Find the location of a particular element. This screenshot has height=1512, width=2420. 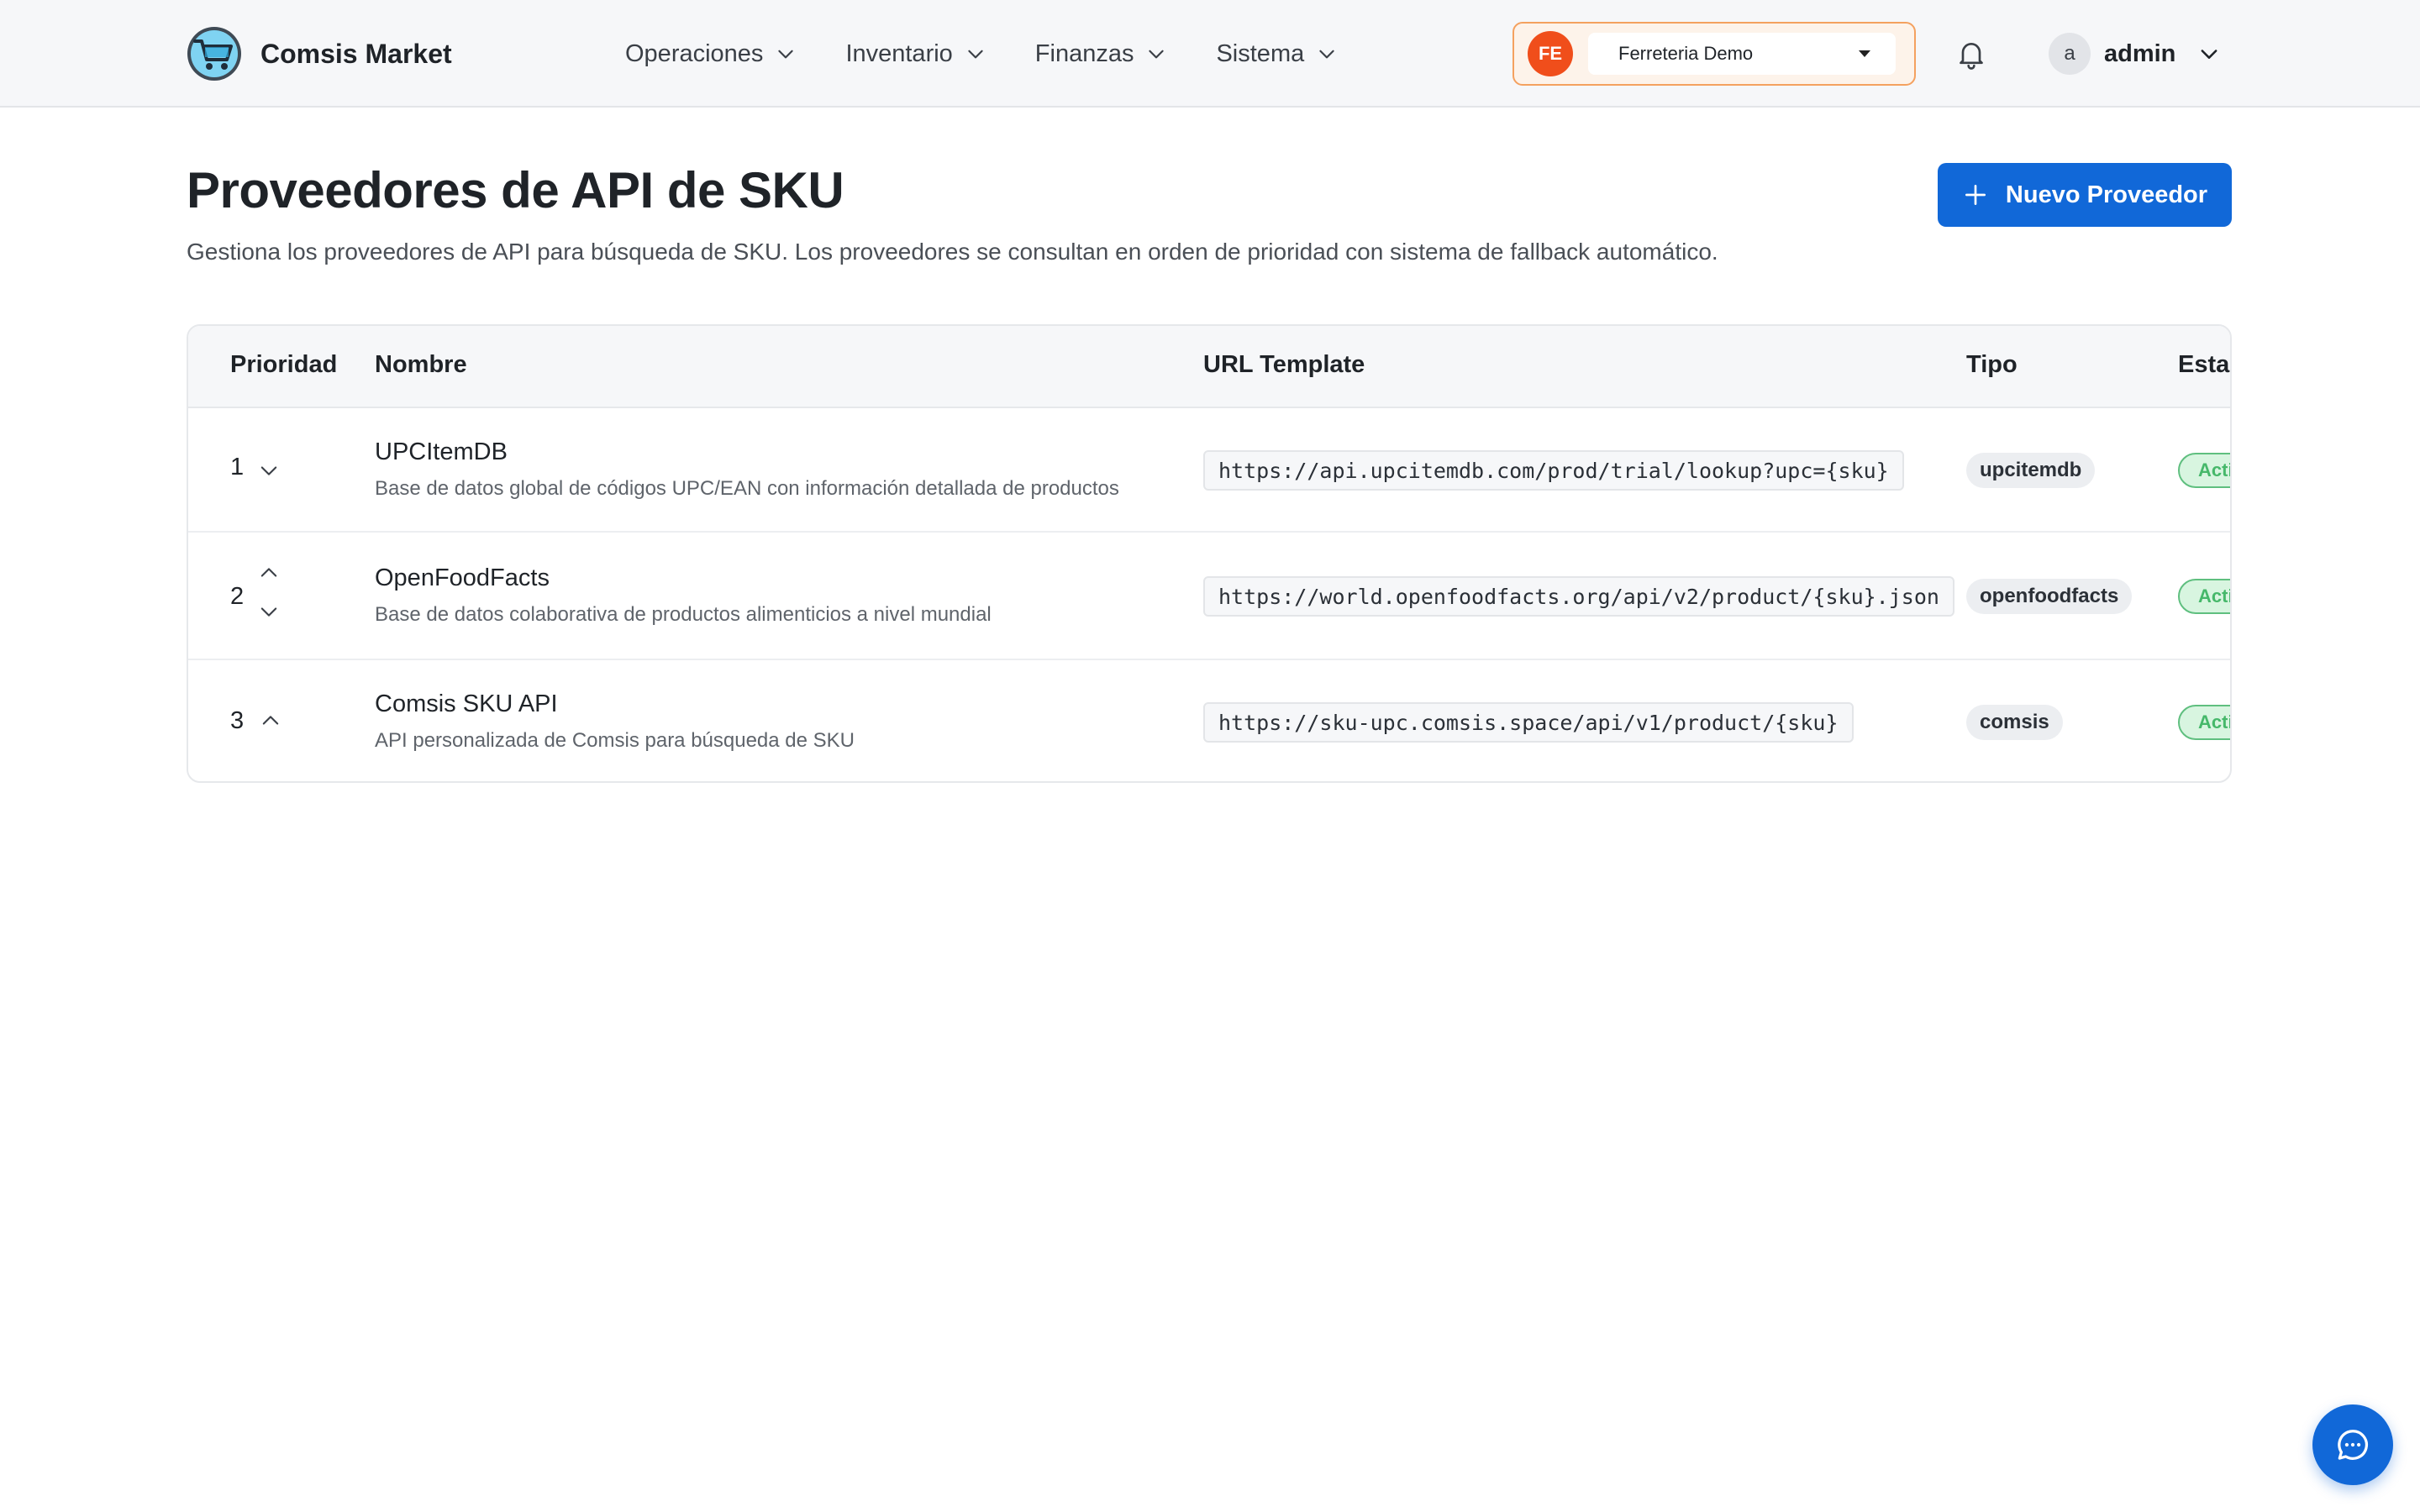

new-provider-label: Nuevo Proveedor is located at coordinates (2106, 194).